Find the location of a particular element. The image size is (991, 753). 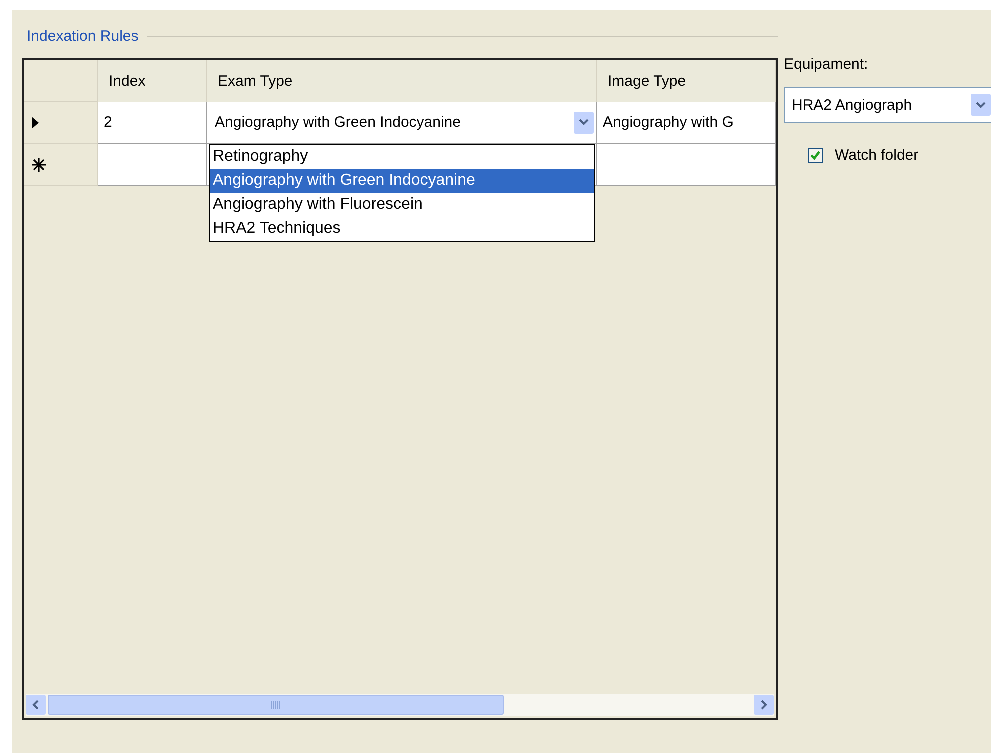

scroll-thumb is located at coordinates (276, 705).